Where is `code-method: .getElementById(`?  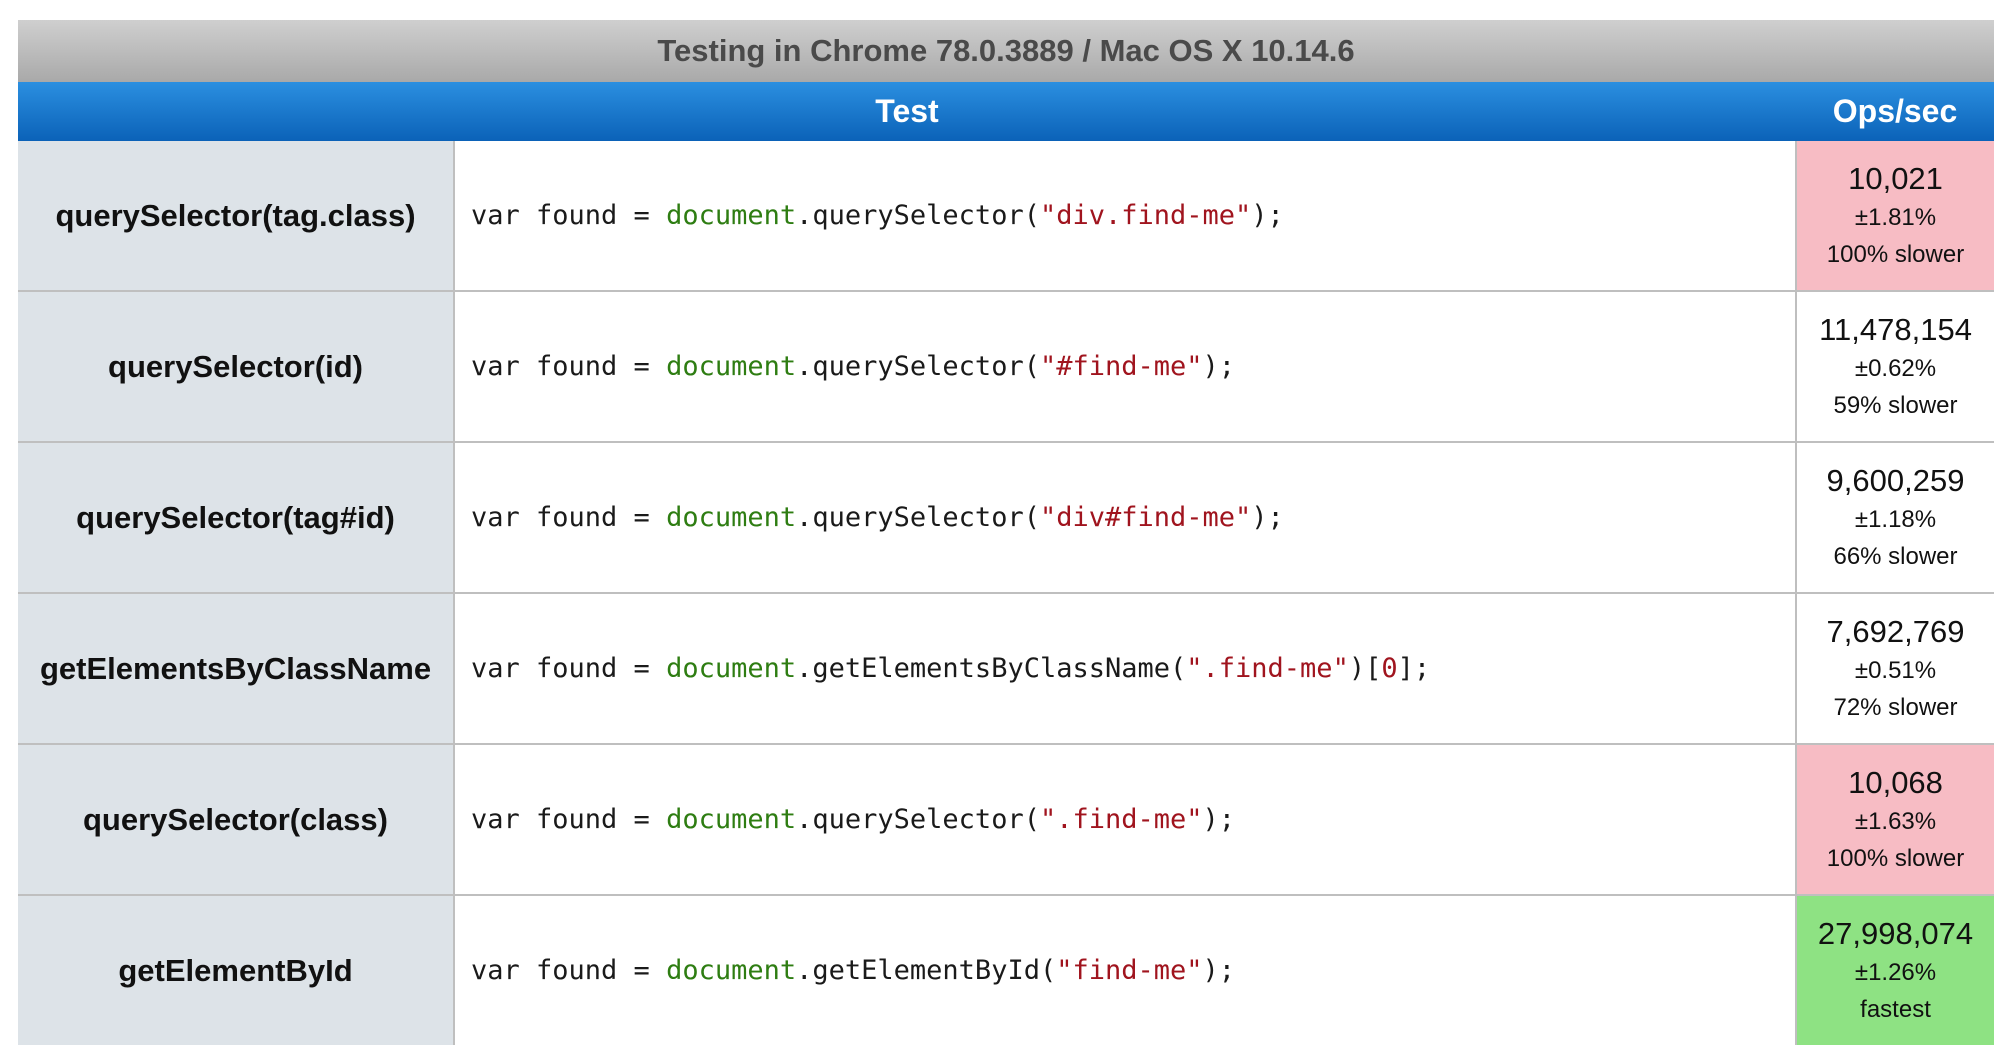
code-method: .getElementById( is located at coordinates (926, 970).